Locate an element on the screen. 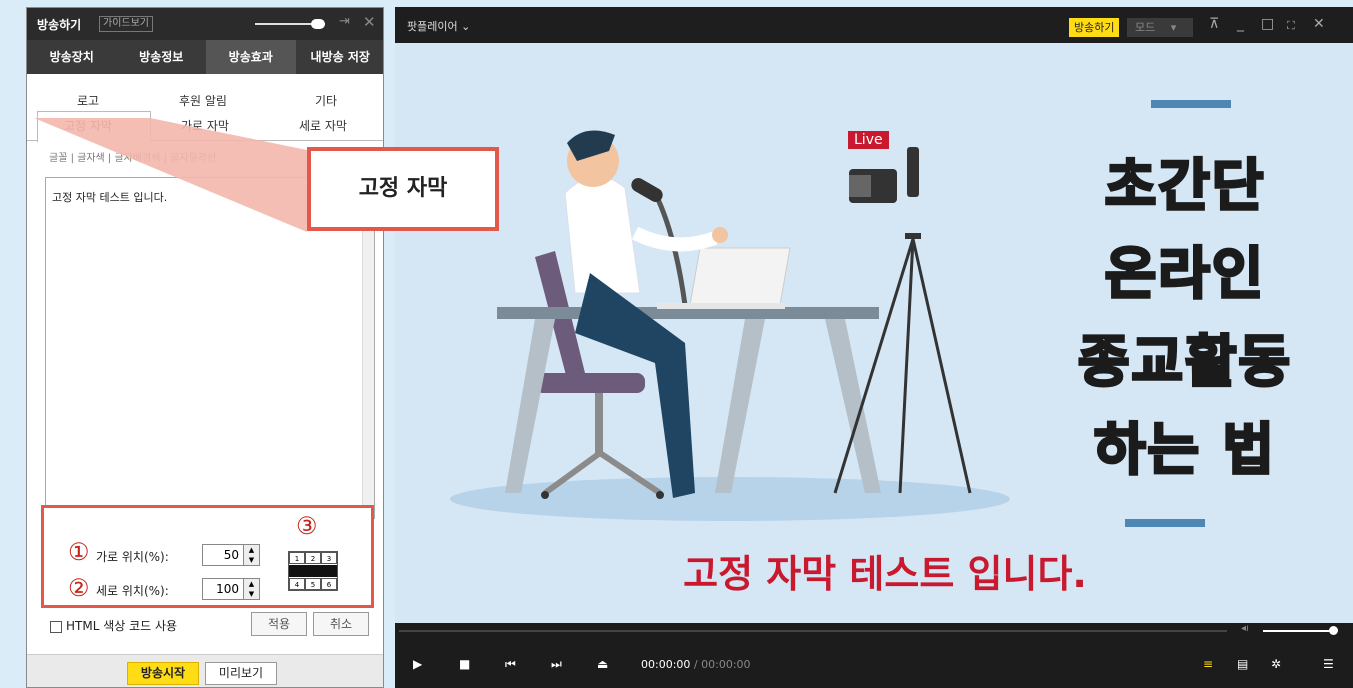  marker-3: ③ is located at coordinates (307, 526).